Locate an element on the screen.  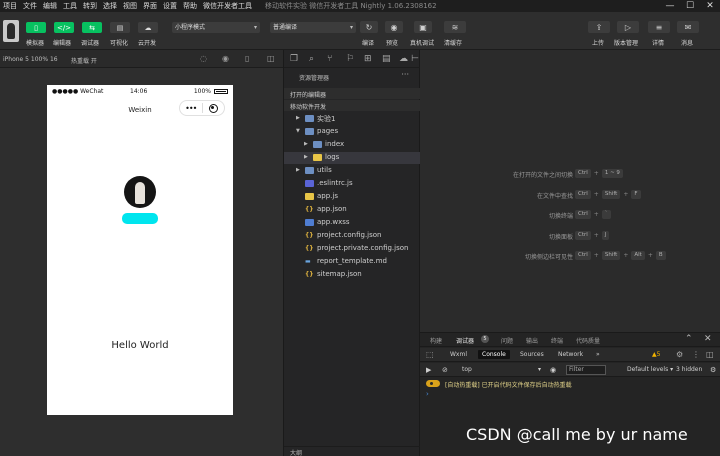
version-button: ▷ is located at coordinates (628, 27).